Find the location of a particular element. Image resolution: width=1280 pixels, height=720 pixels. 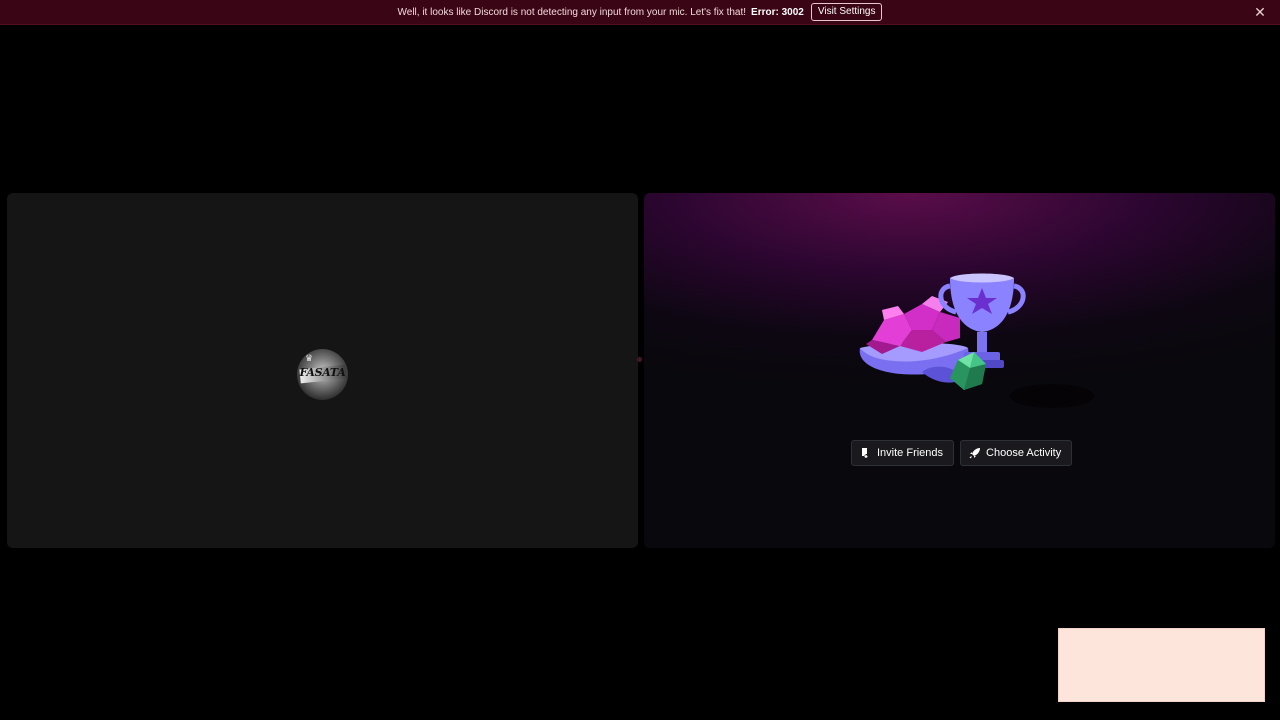

choose-activity-button: Choose Activity is located at coordinates (1016, 453).